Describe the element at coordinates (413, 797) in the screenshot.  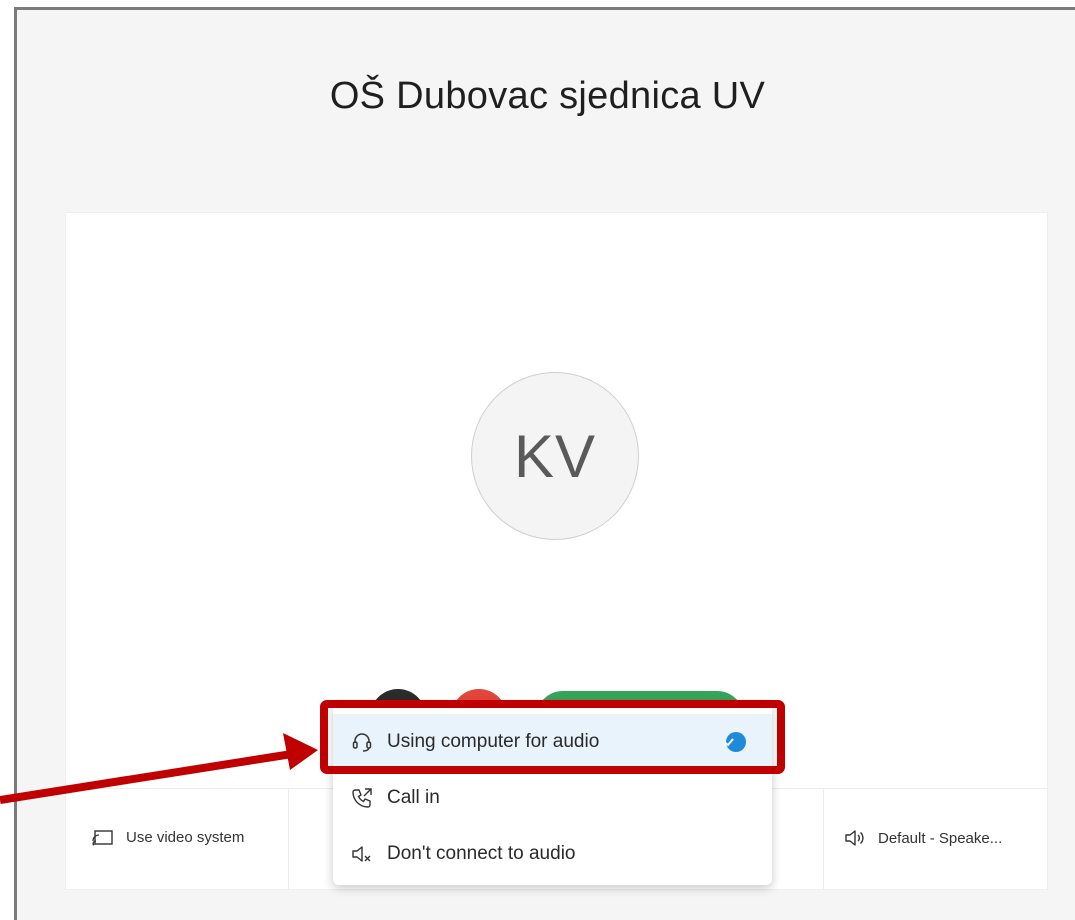
I see `menu-item-label: Call in` at that location.